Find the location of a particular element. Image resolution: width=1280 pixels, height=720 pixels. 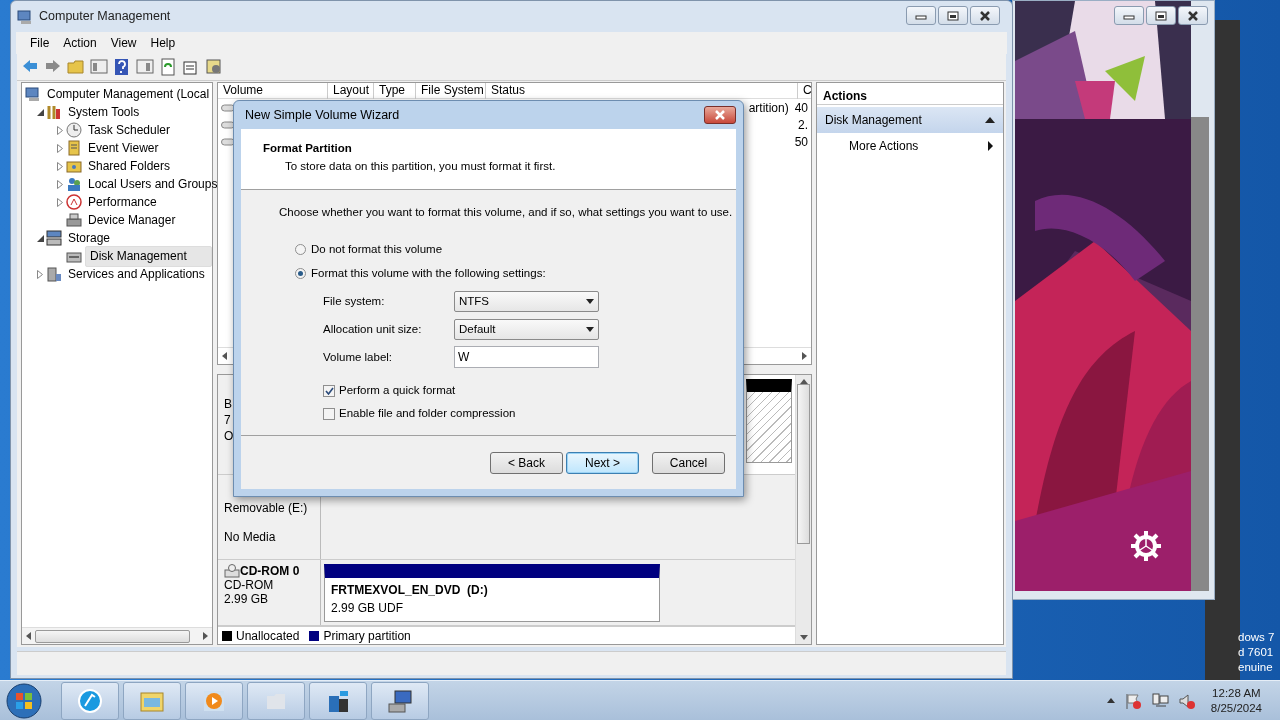

disk-info: O is located at coordinates (229, 436).